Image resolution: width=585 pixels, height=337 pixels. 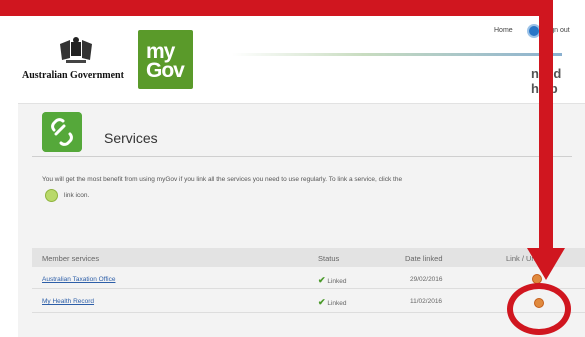 What do you see at coordinates (397, 54) in the screenshot?
I see `header-divider` at bounding box center [397, 54].